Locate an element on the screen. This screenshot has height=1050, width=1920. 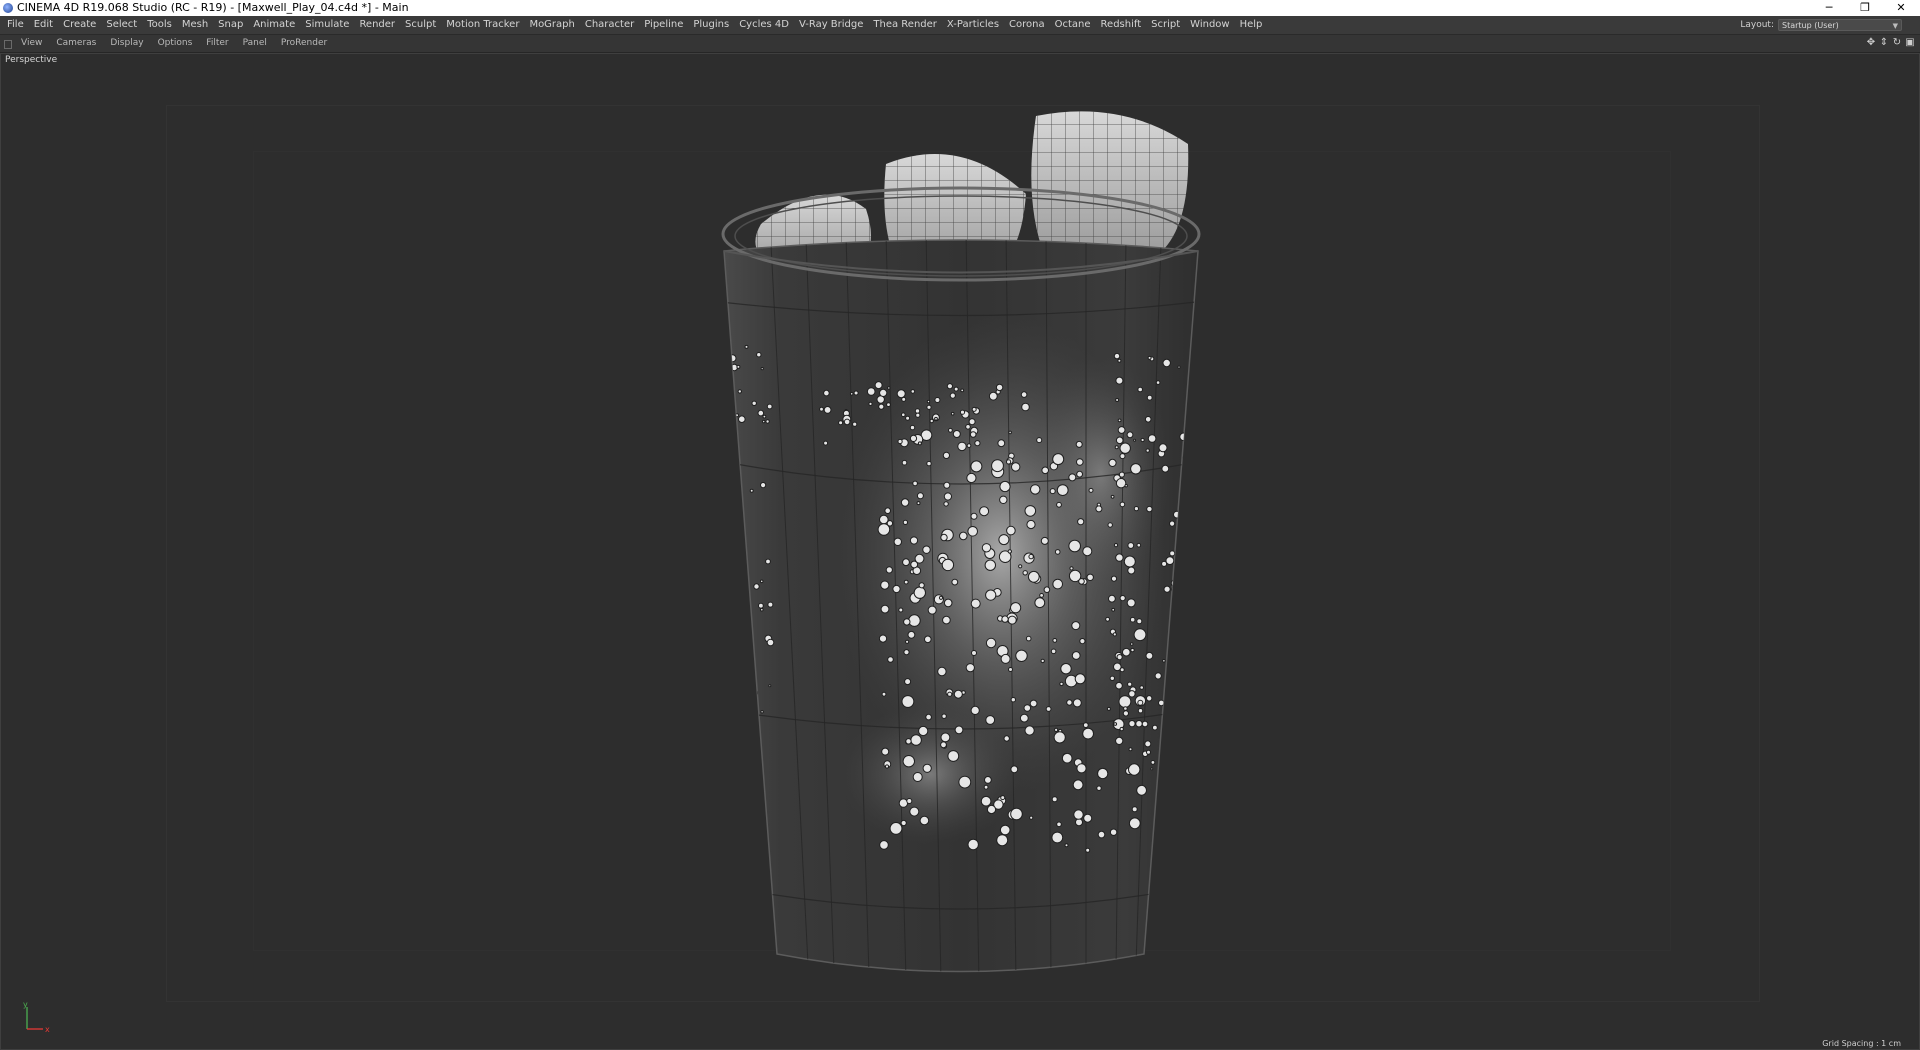
axis-y-label: y is located at coordinates (25, 1005).